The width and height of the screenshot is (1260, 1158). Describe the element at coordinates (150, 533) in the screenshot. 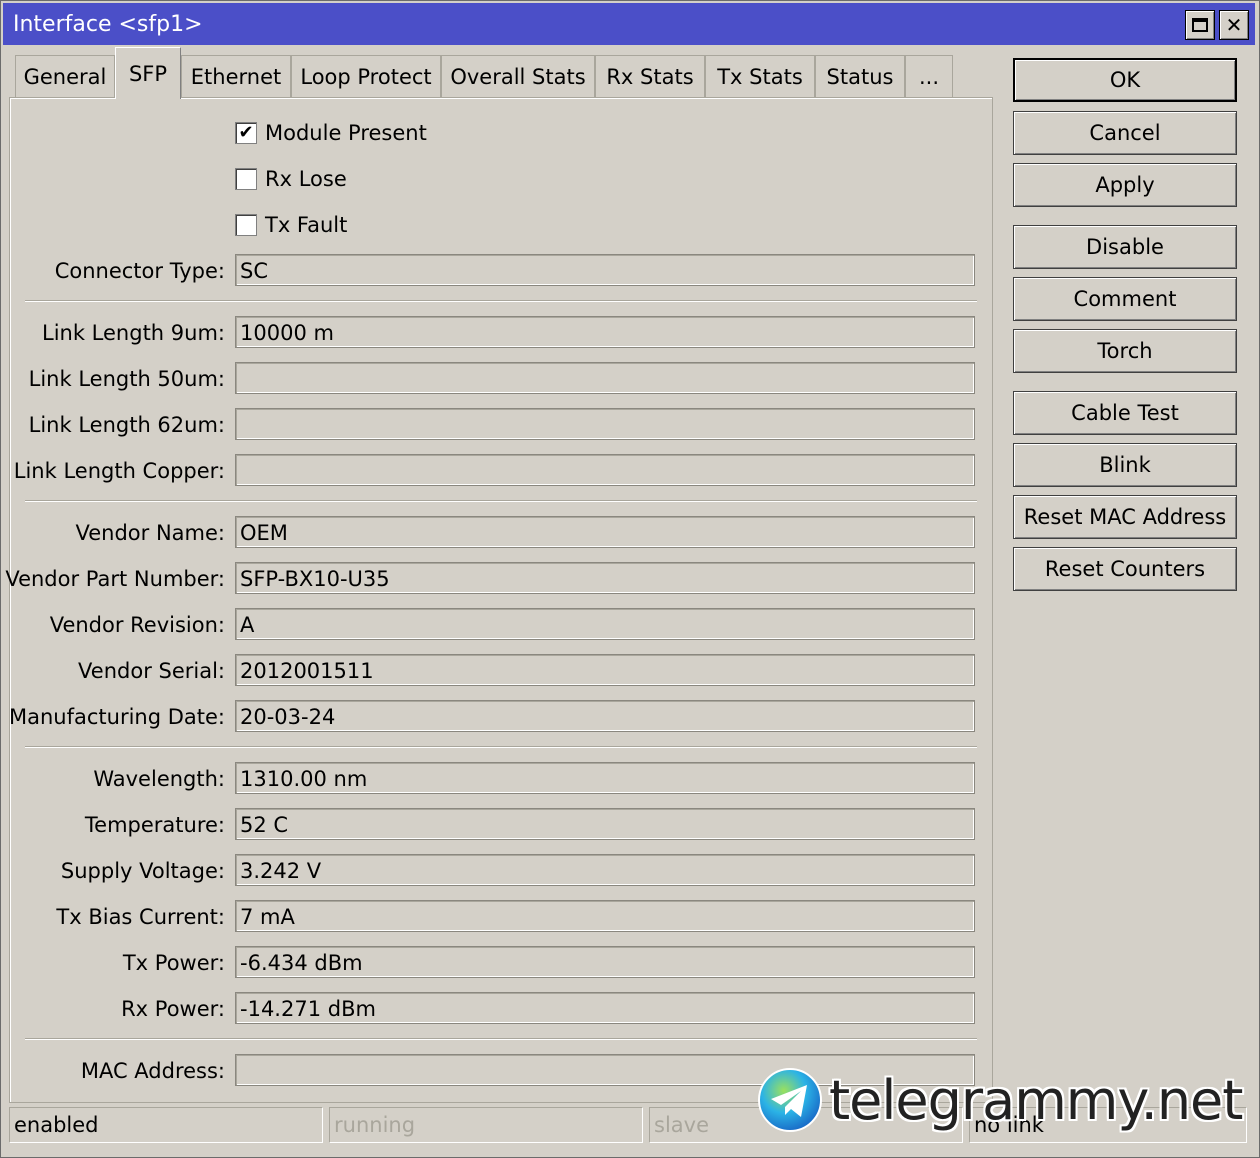

I see `vendor-name-label: Vendor Name:` at that location.